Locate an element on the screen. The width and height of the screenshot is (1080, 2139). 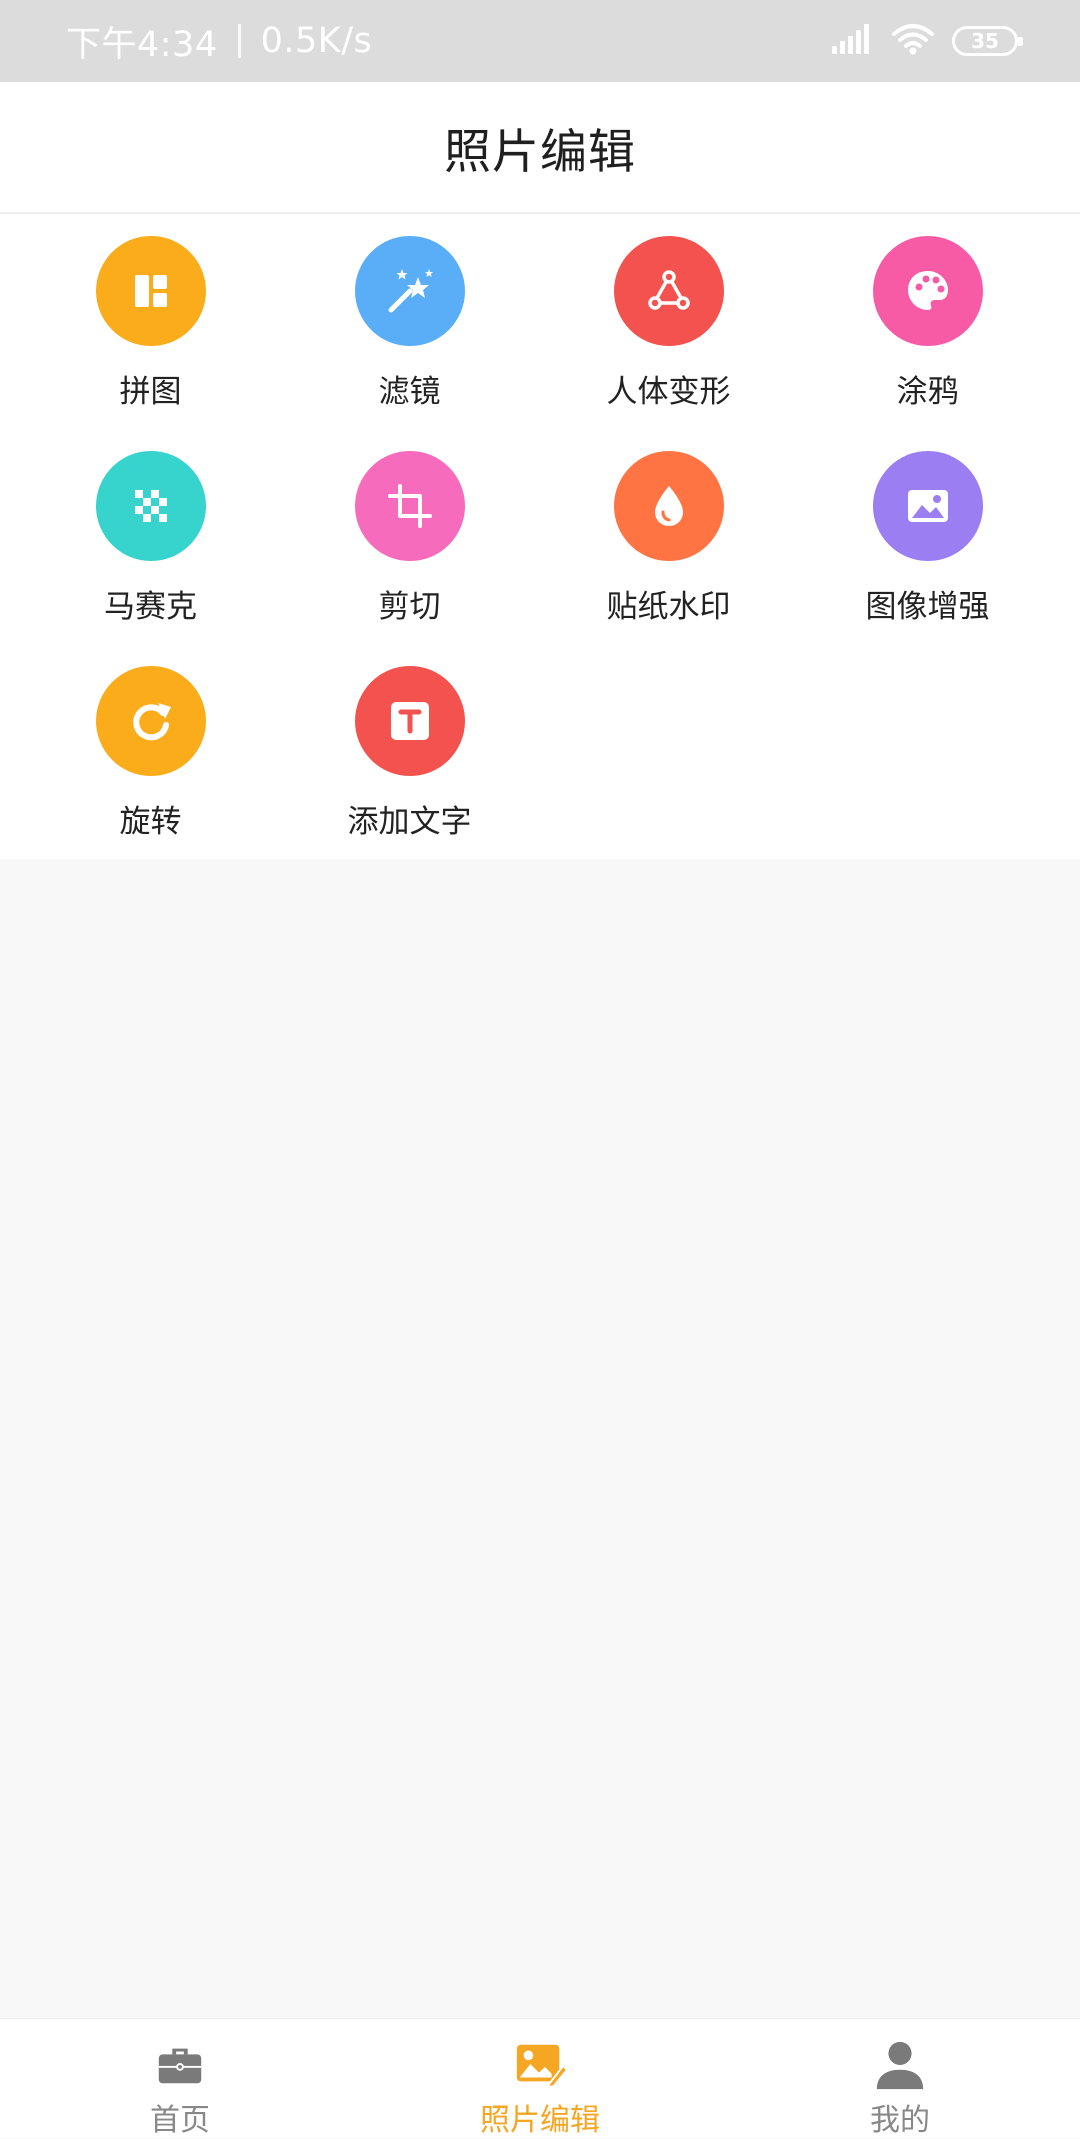
tool-add-text: 添加文字 is located at coordinates (409, 744).